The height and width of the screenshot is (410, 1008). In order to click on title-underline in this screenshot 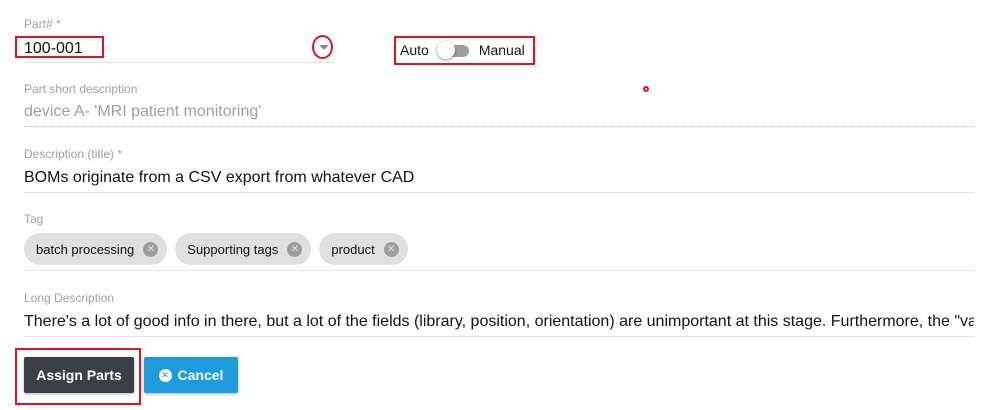, I will do `click(499, 192)`.